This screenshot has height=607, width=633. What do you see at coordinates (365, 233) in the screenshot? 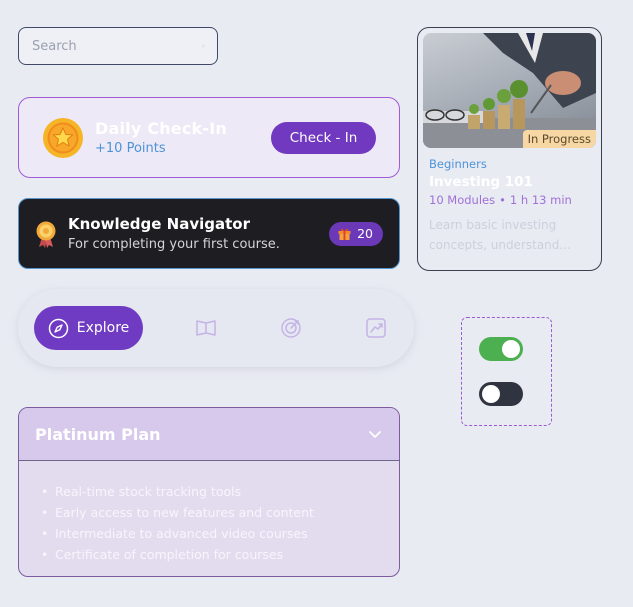
I see `reward-count: 20` at bounding box center [365, 233].